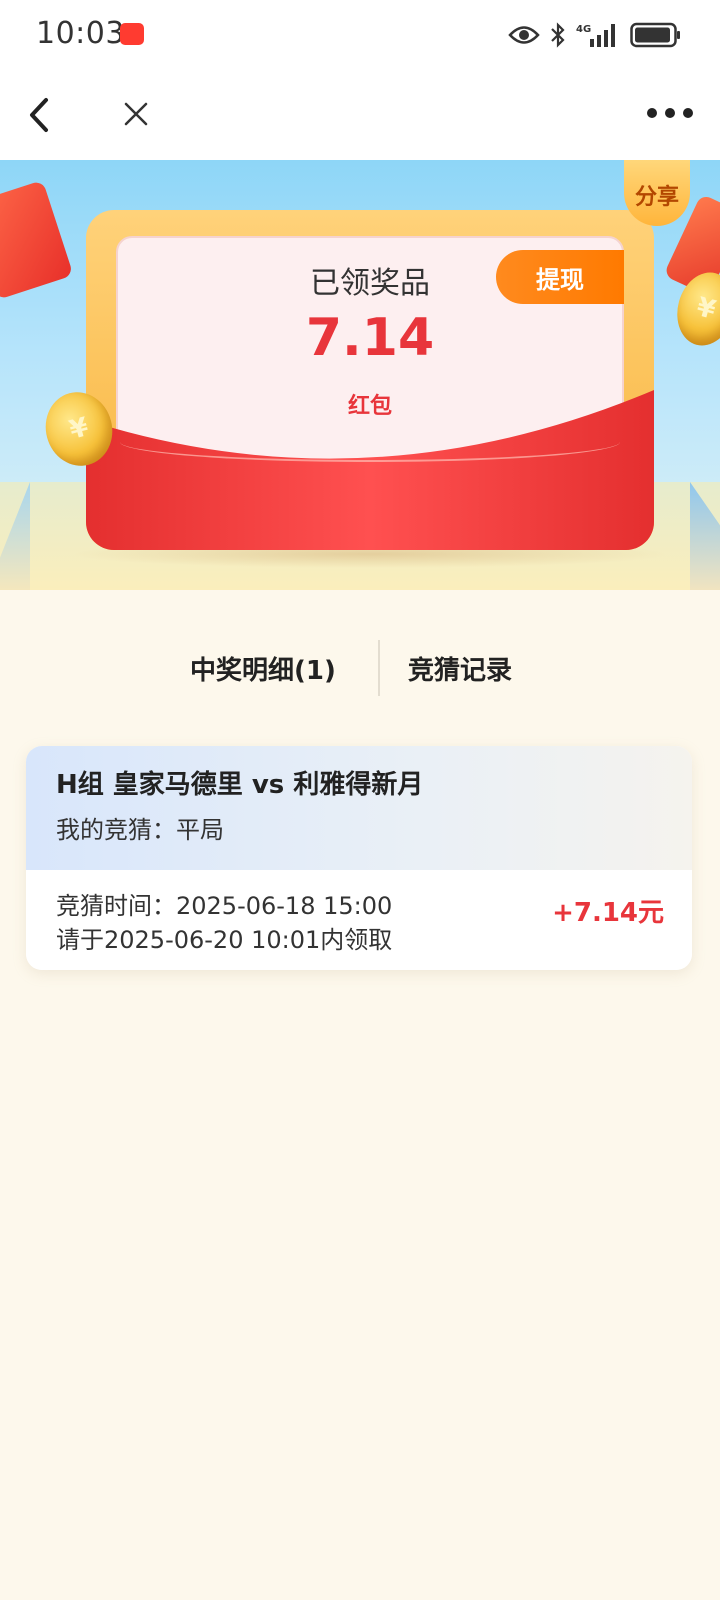 The width and height of the screenshot is (720, 1600). What do you see at coordinates (132, 34) in the screenshot?
I see `app-badge-icon` at bounding box center [132, 34].